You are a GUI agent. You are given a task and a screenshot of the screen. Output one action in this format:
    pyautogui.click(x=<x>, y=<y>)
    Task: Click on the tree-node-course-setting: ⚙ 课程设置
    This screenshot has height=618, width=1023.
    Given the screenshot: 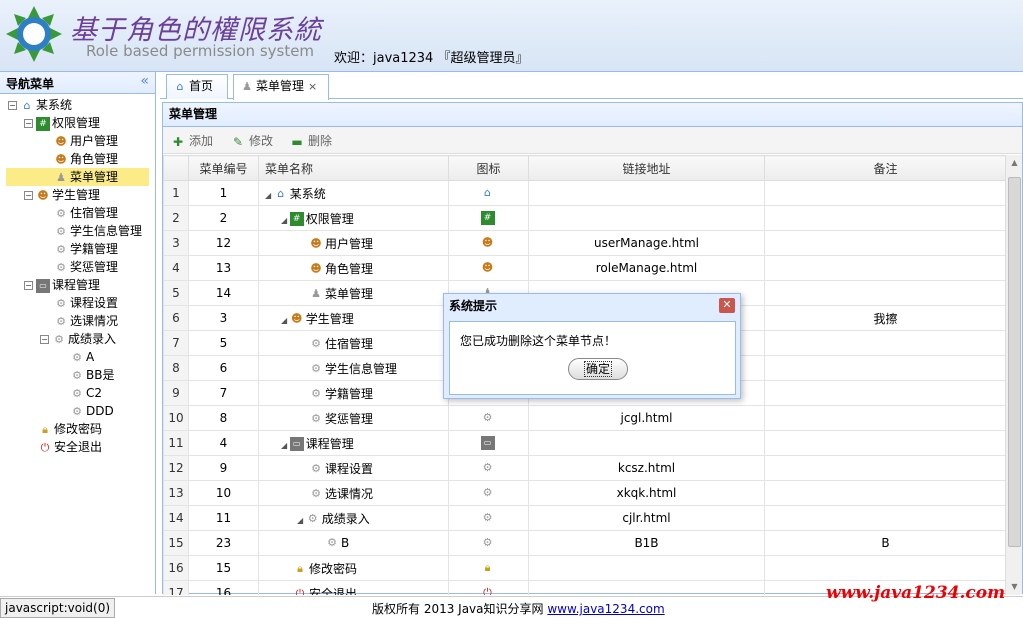 What is the action you would take?
    pyautogui.click(x=86, y=303)
    